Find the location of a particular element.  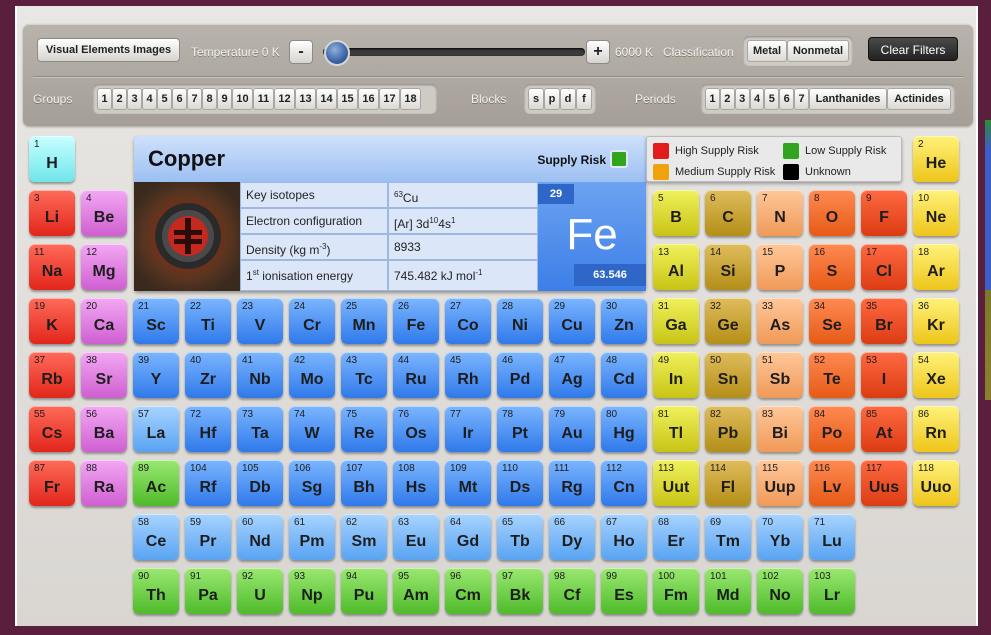

block-f-button: f is located at coordinates (584, 99).